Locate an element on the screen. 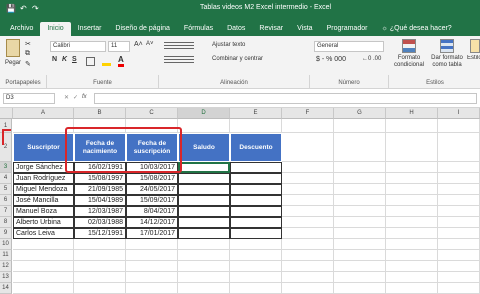 This screenshot has width=480, height=294. cell-B10 is located at coordinates (100, 244).